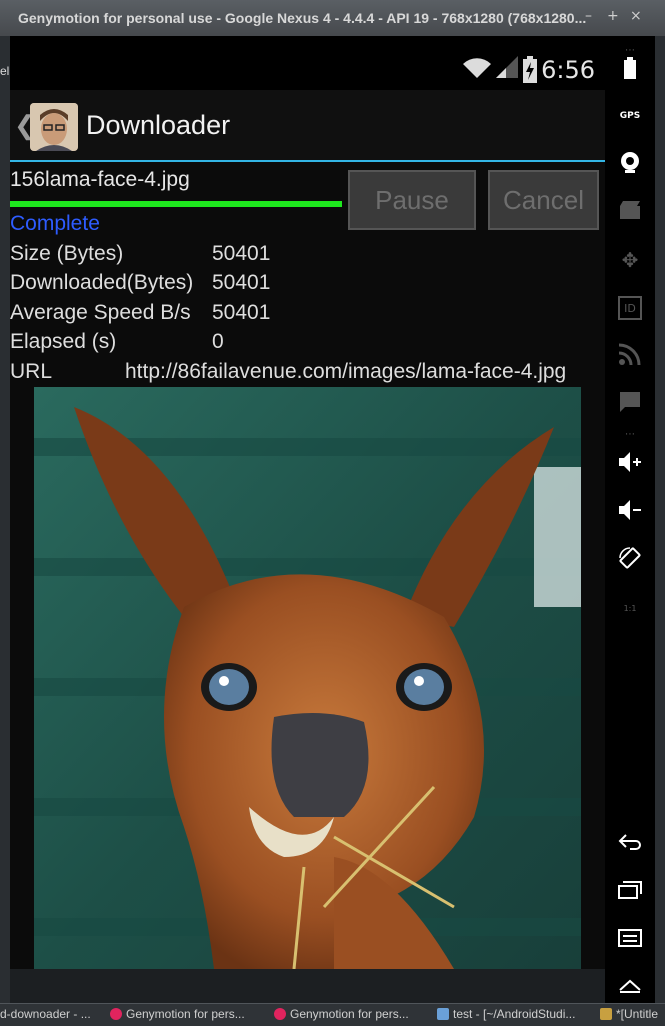  Describe the element at coordinates (530, 69) in the screenshot. I see `battery-charging-icon` at that location.